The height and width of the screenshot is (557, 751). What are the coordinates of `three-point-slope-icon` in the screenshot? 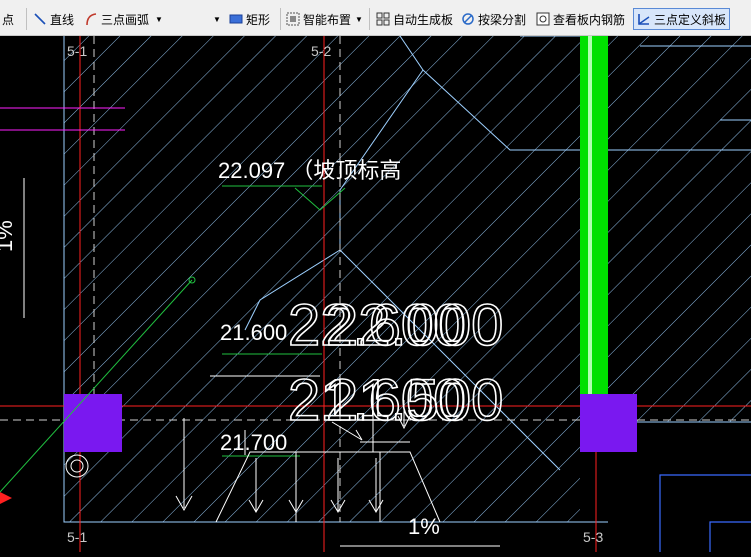 It's located at (644, 19).